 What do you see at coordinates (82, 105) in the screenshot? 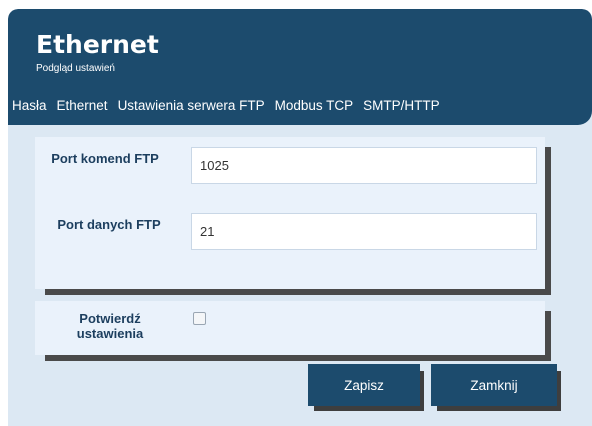
I see `tab-ethernet: Ethernet` at bounding box center [82, 105].